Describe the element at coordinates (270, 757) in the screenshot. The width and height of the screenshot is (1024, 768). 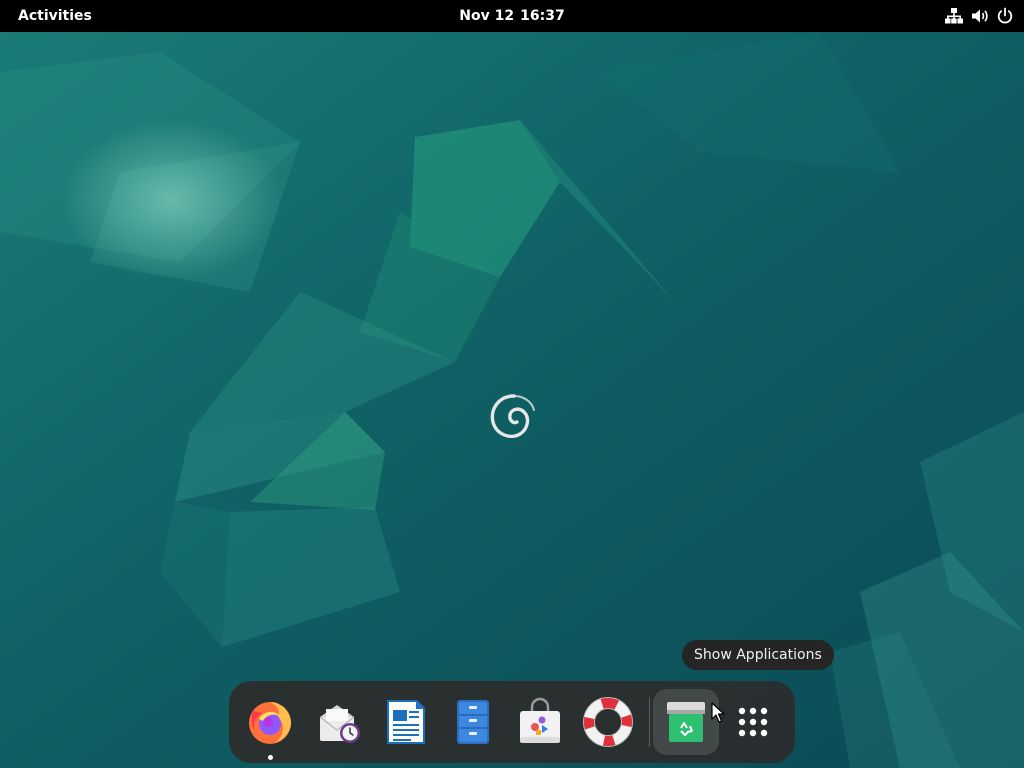
I see `running-indicator` at that location.